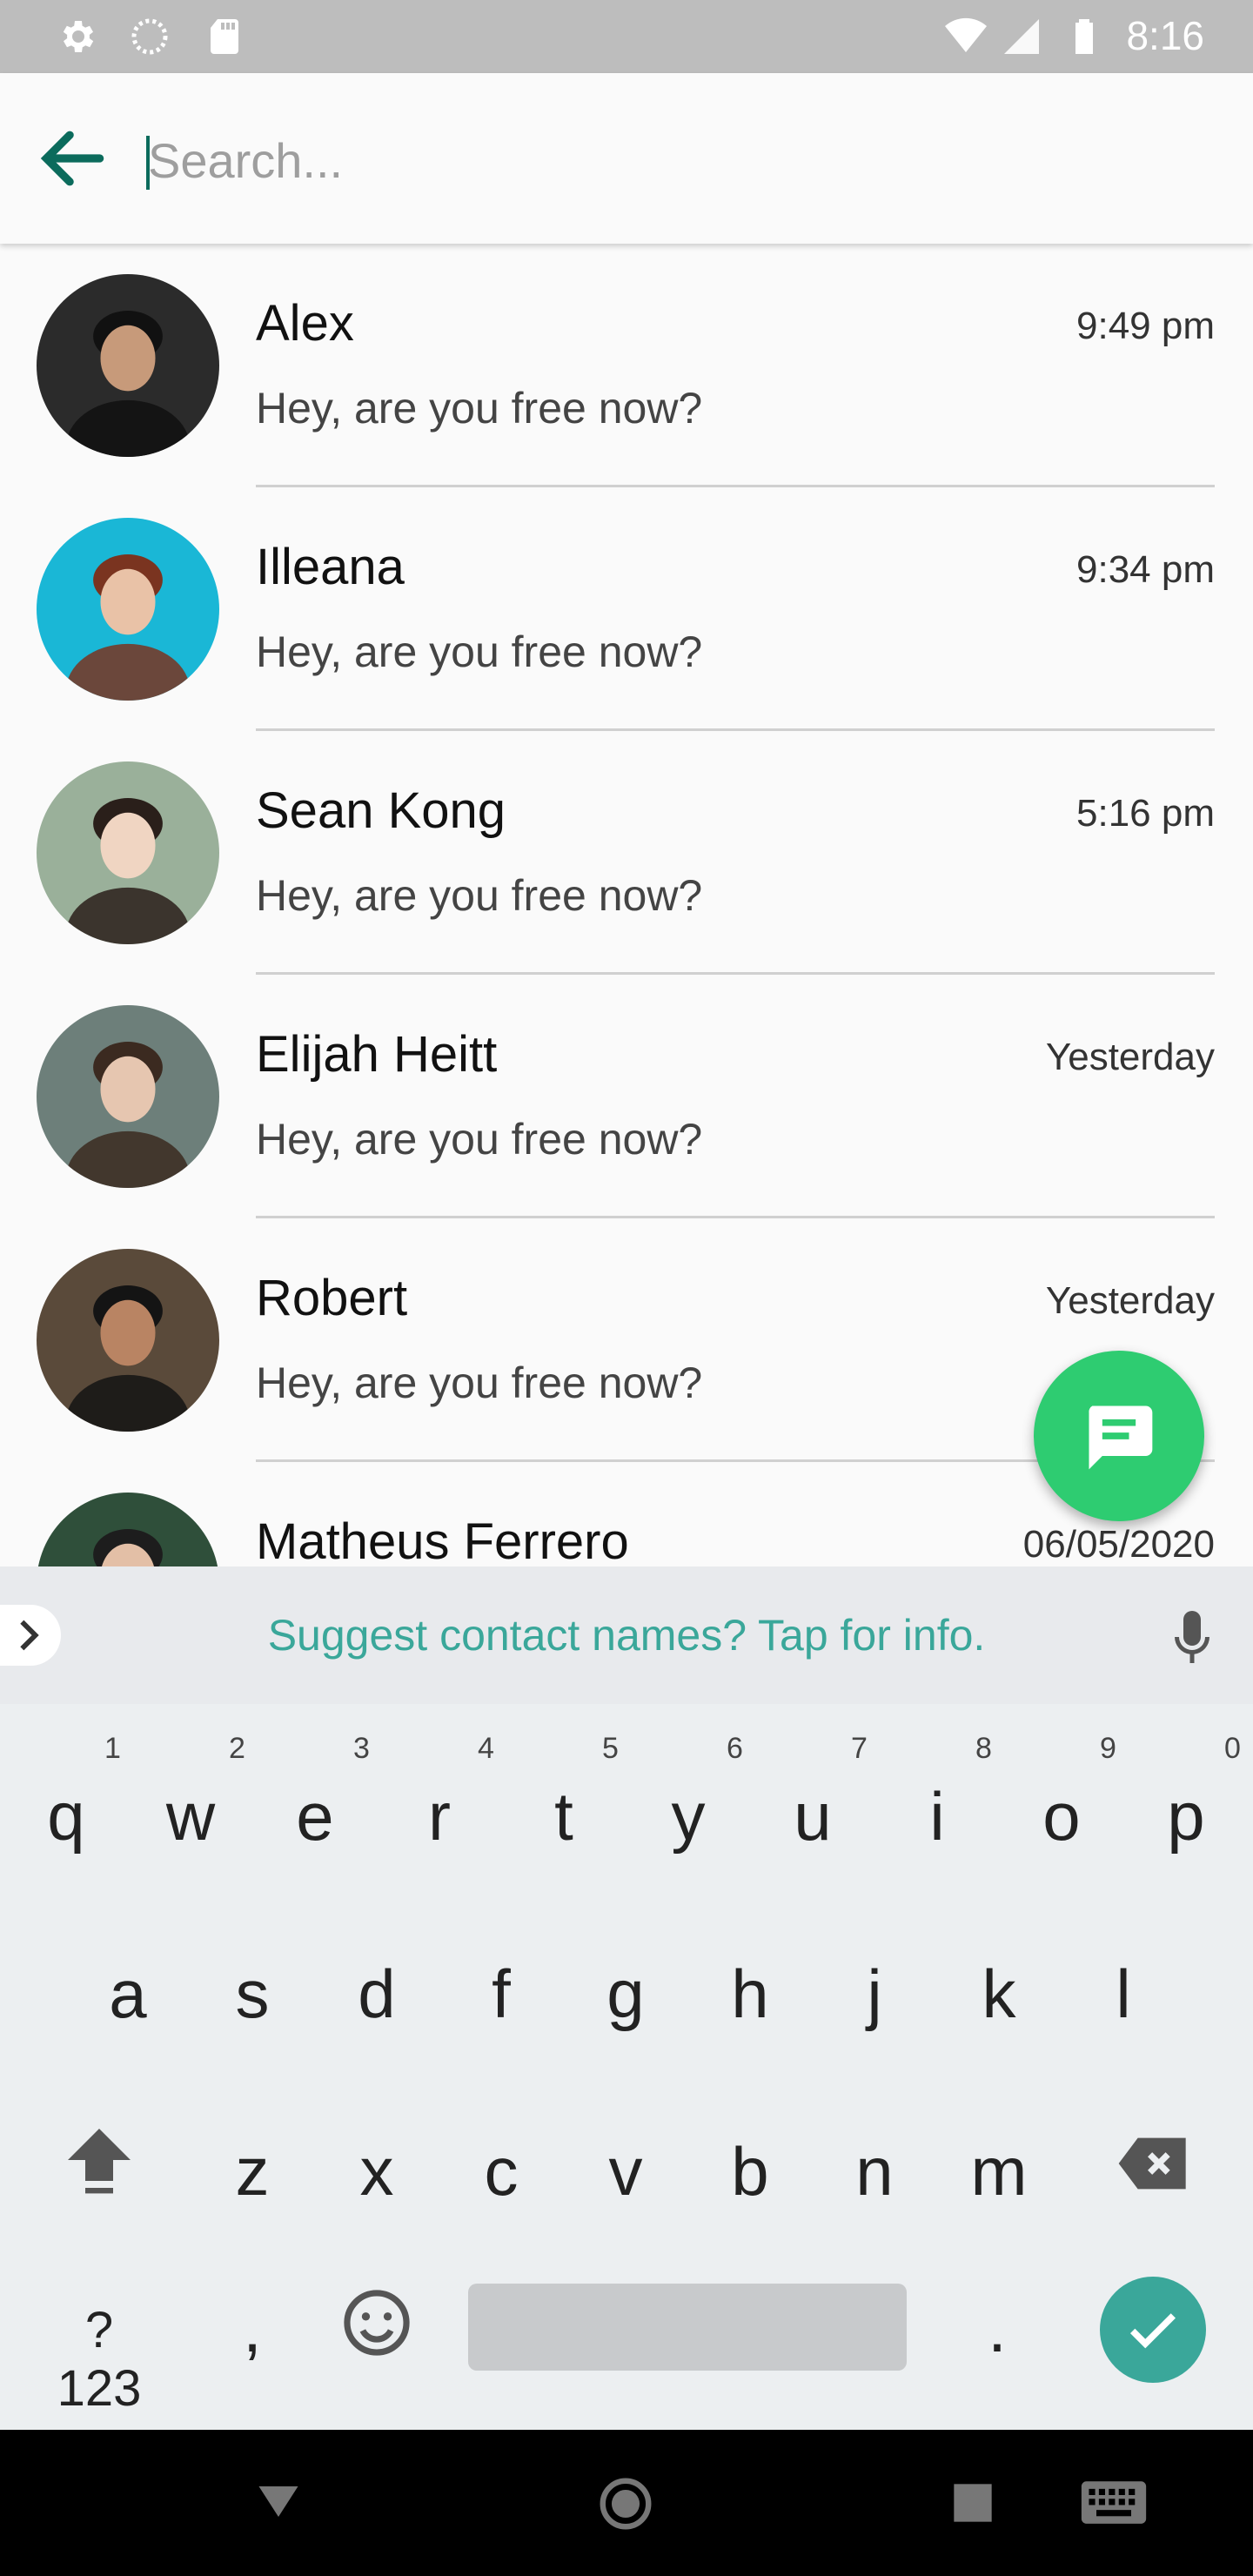 The image size is (1253, 2576). I want to click on key-x: x, so click(377, 2171).